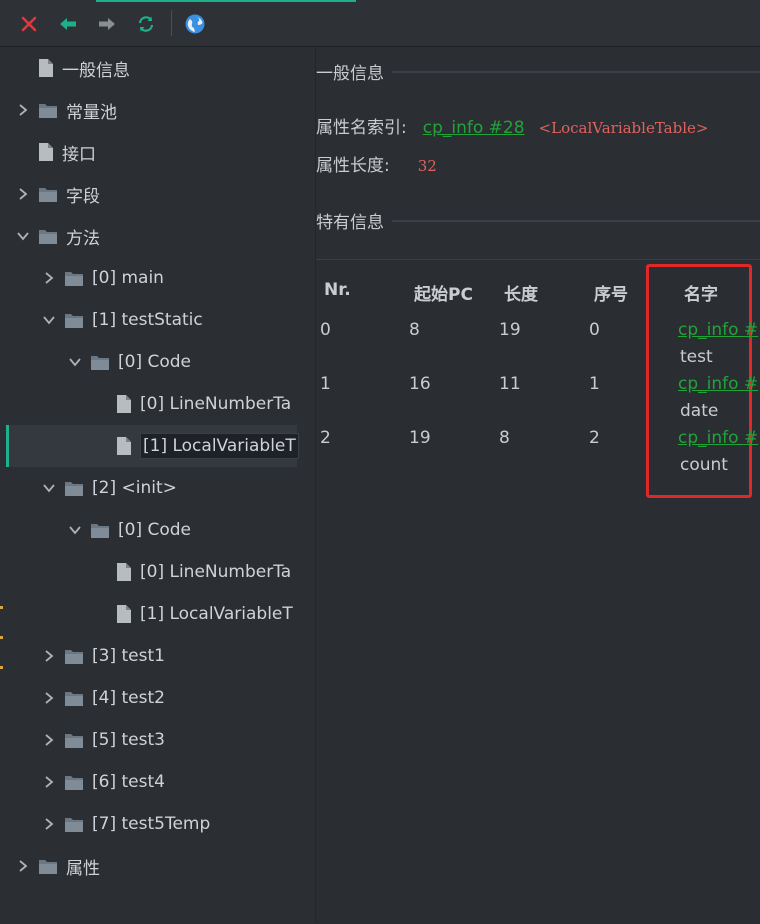 The width and height of the screenshot is (760, 924). I want to click on tree-node-label: 属性, so click(83, 868).